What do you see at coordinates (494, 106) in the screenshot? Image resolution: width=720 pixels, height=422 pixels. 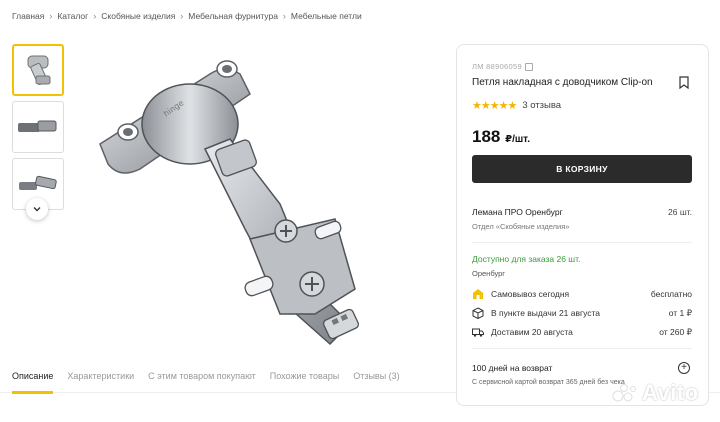 I see `rating-stars: ★★★★★` at bounding box center [494, 106].